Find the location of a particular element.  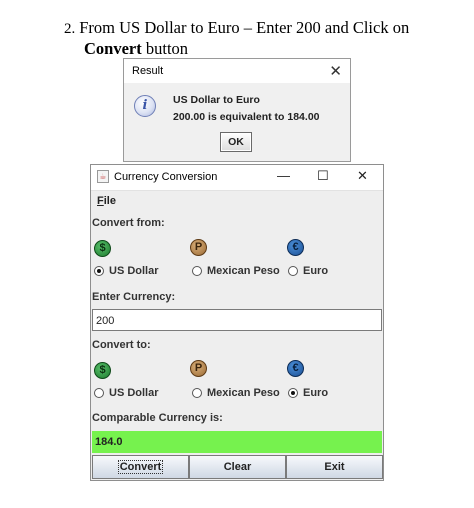

convert-from-label: Convert from: is located at coordinates (128, 223).